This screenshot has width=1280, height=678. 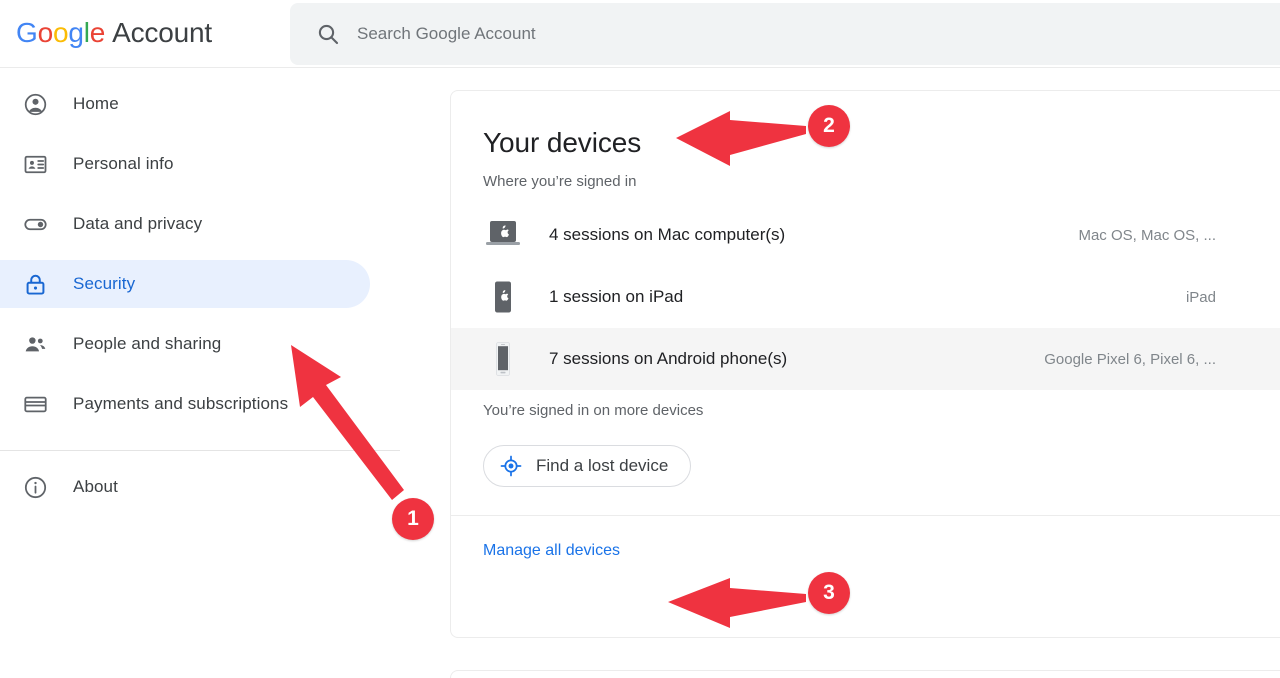 What do you see at coordinates (818, 34) in the screenshot?
I see `search-input` at bounding box center [818, 34].